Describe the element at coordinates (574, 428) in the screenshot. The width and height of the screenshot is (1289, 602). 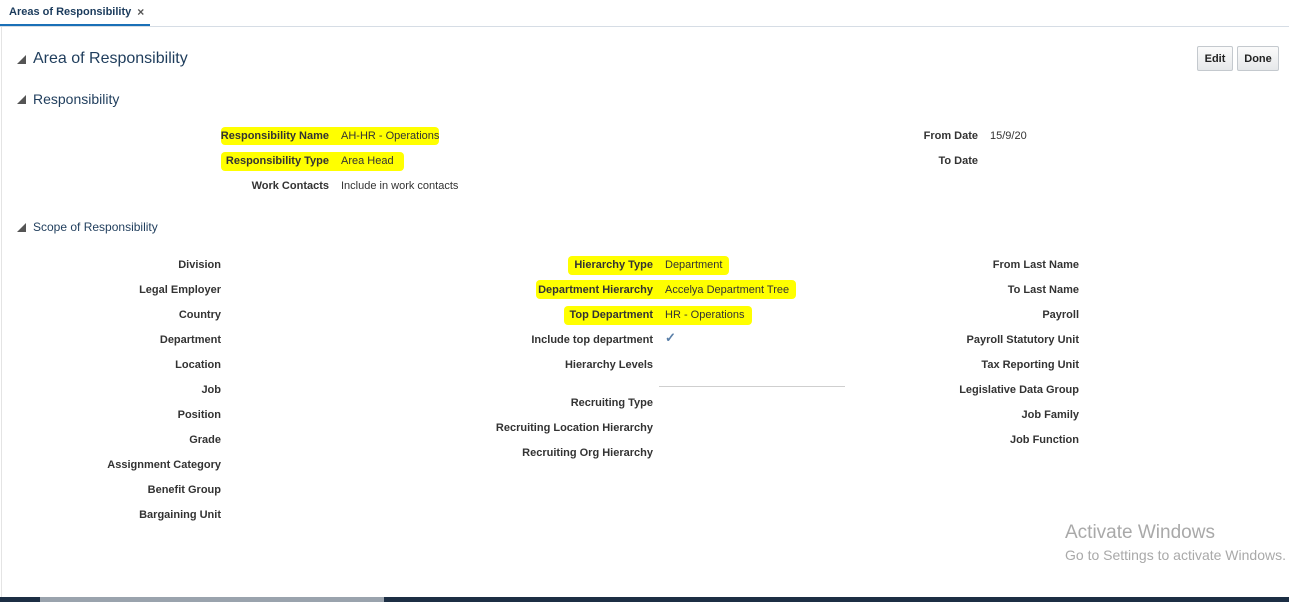
I see `recruiting-location-hierarchy-label: Recruiting Location Hierarchy` at that location.